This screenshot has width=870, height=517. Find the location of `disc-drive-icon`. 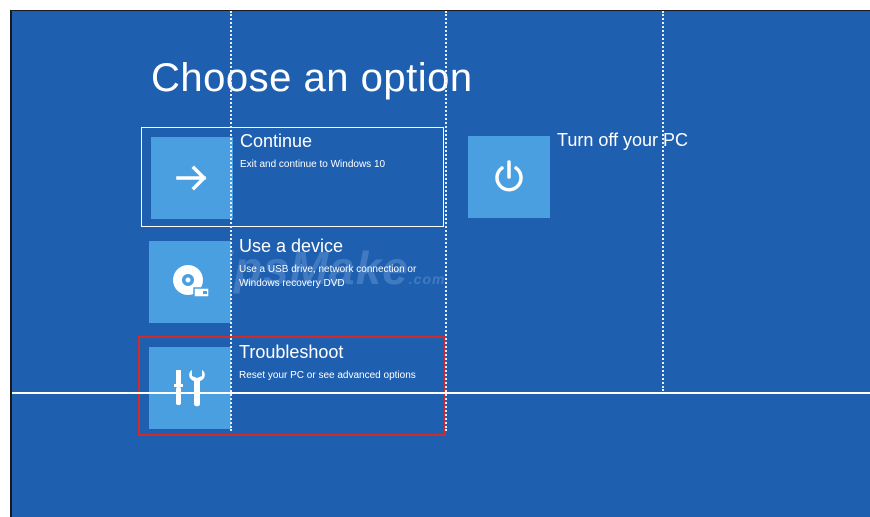

disc-drive-icon is located at coordinates (191, 281).